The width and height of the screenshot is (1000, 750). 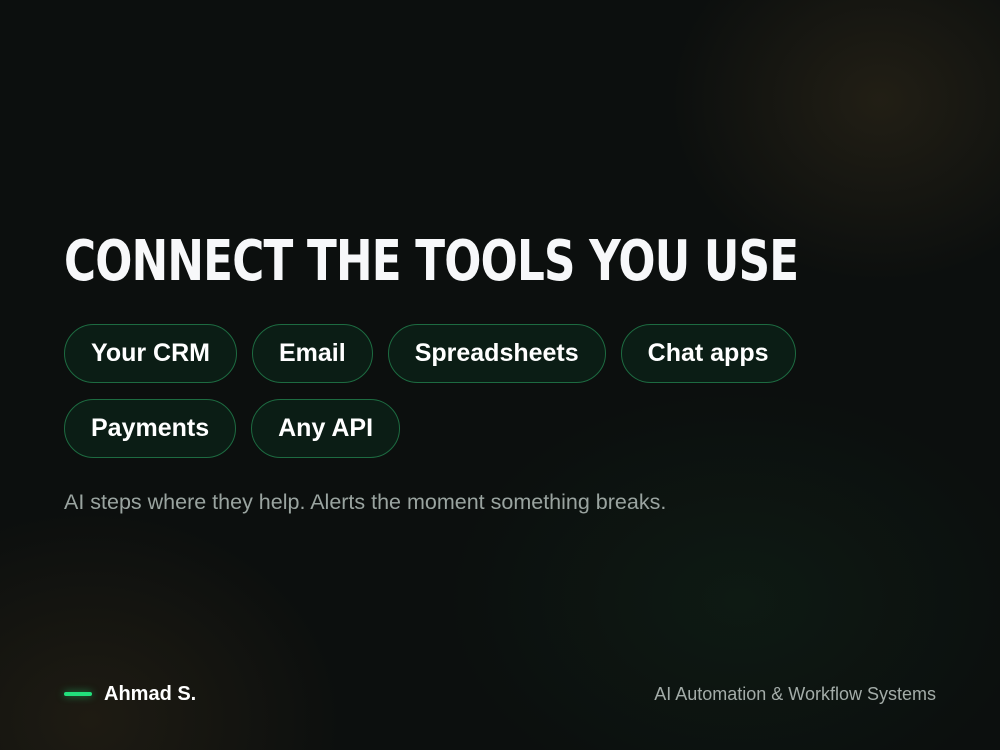 I want to click on chip-spreadsheets: Spreadsheets, so click(x=496, y=353).